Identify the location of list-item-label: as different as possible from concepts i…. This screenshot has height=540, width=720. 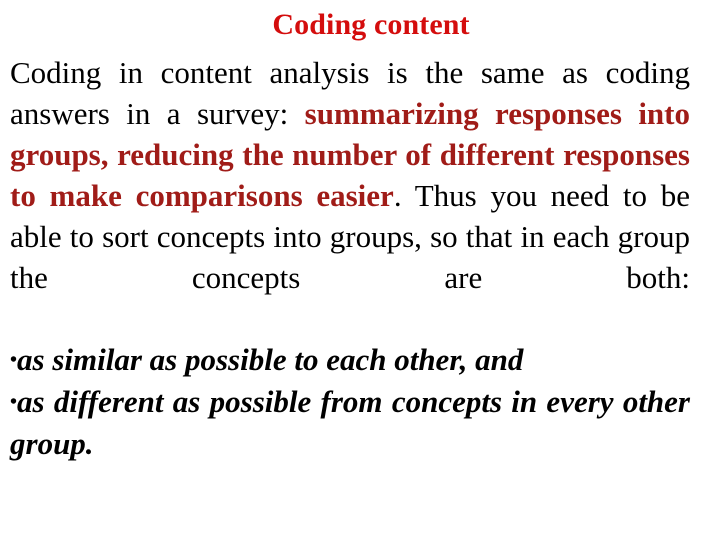
(350, 422).